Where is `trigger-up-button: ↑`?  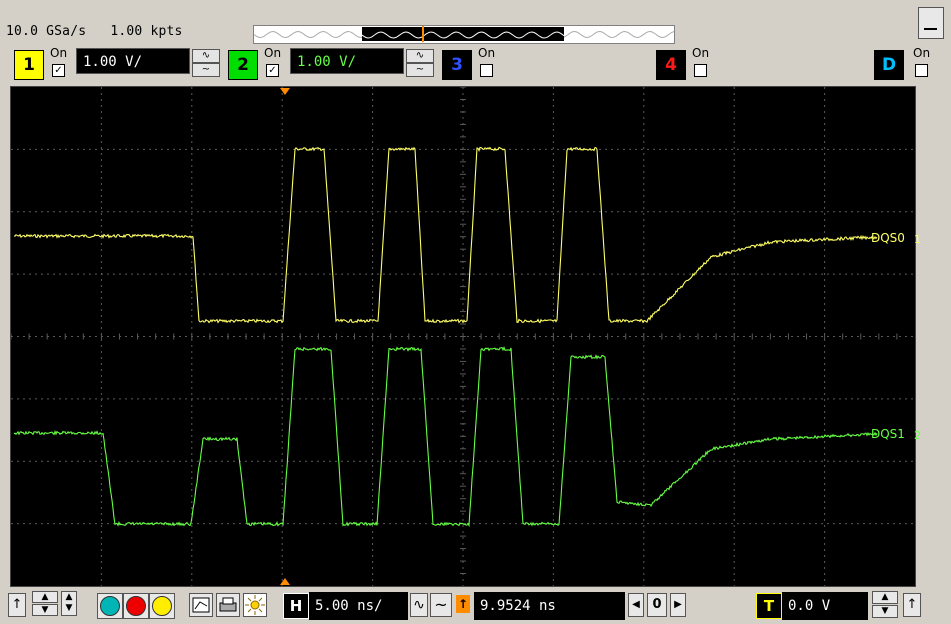
trigger-up-button: ↑ is located at coordinates (912, 605).